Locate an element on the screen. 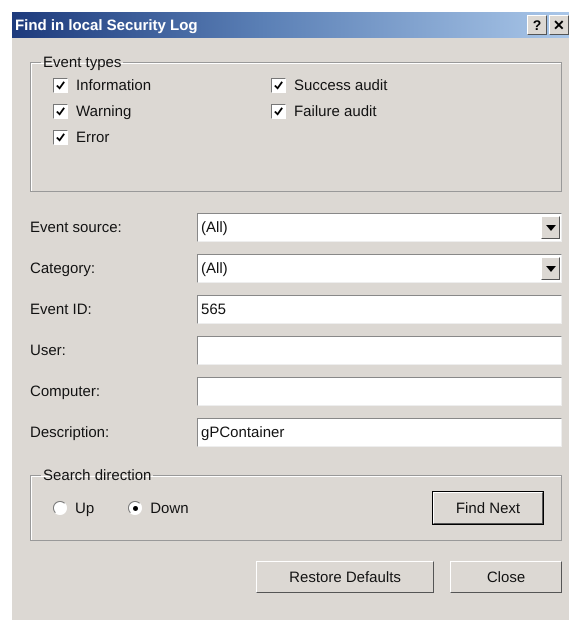  help-button: ? is located at coordinates (537, 25).